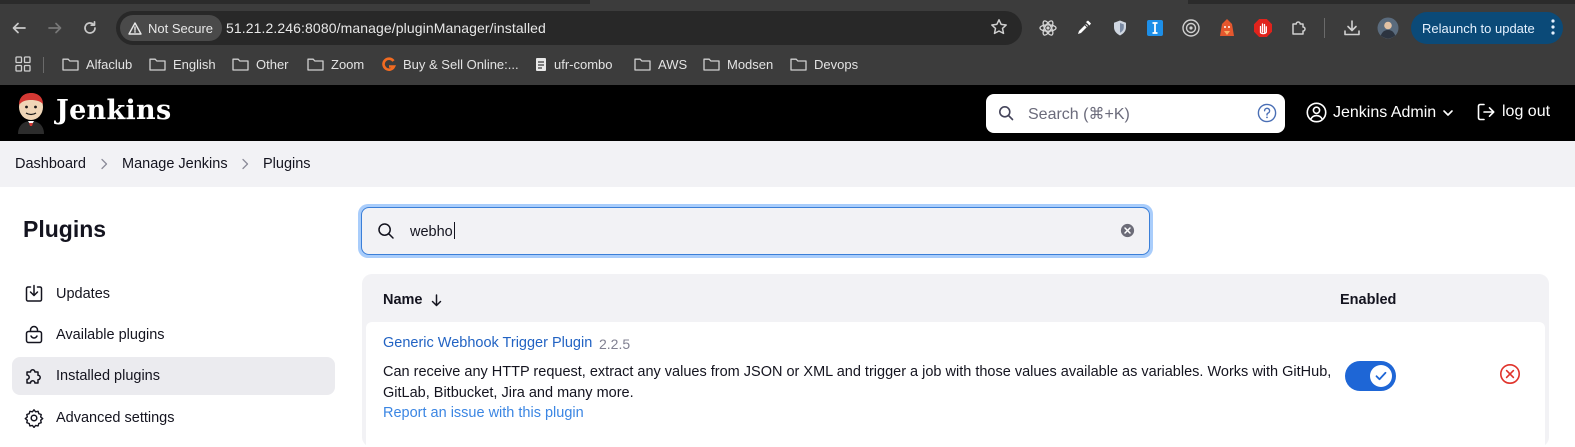  Describe the element at coordinates (97, 64) in the screenshot. I see `bookmark-folder-alfaclub: Alfaclub` at that location.